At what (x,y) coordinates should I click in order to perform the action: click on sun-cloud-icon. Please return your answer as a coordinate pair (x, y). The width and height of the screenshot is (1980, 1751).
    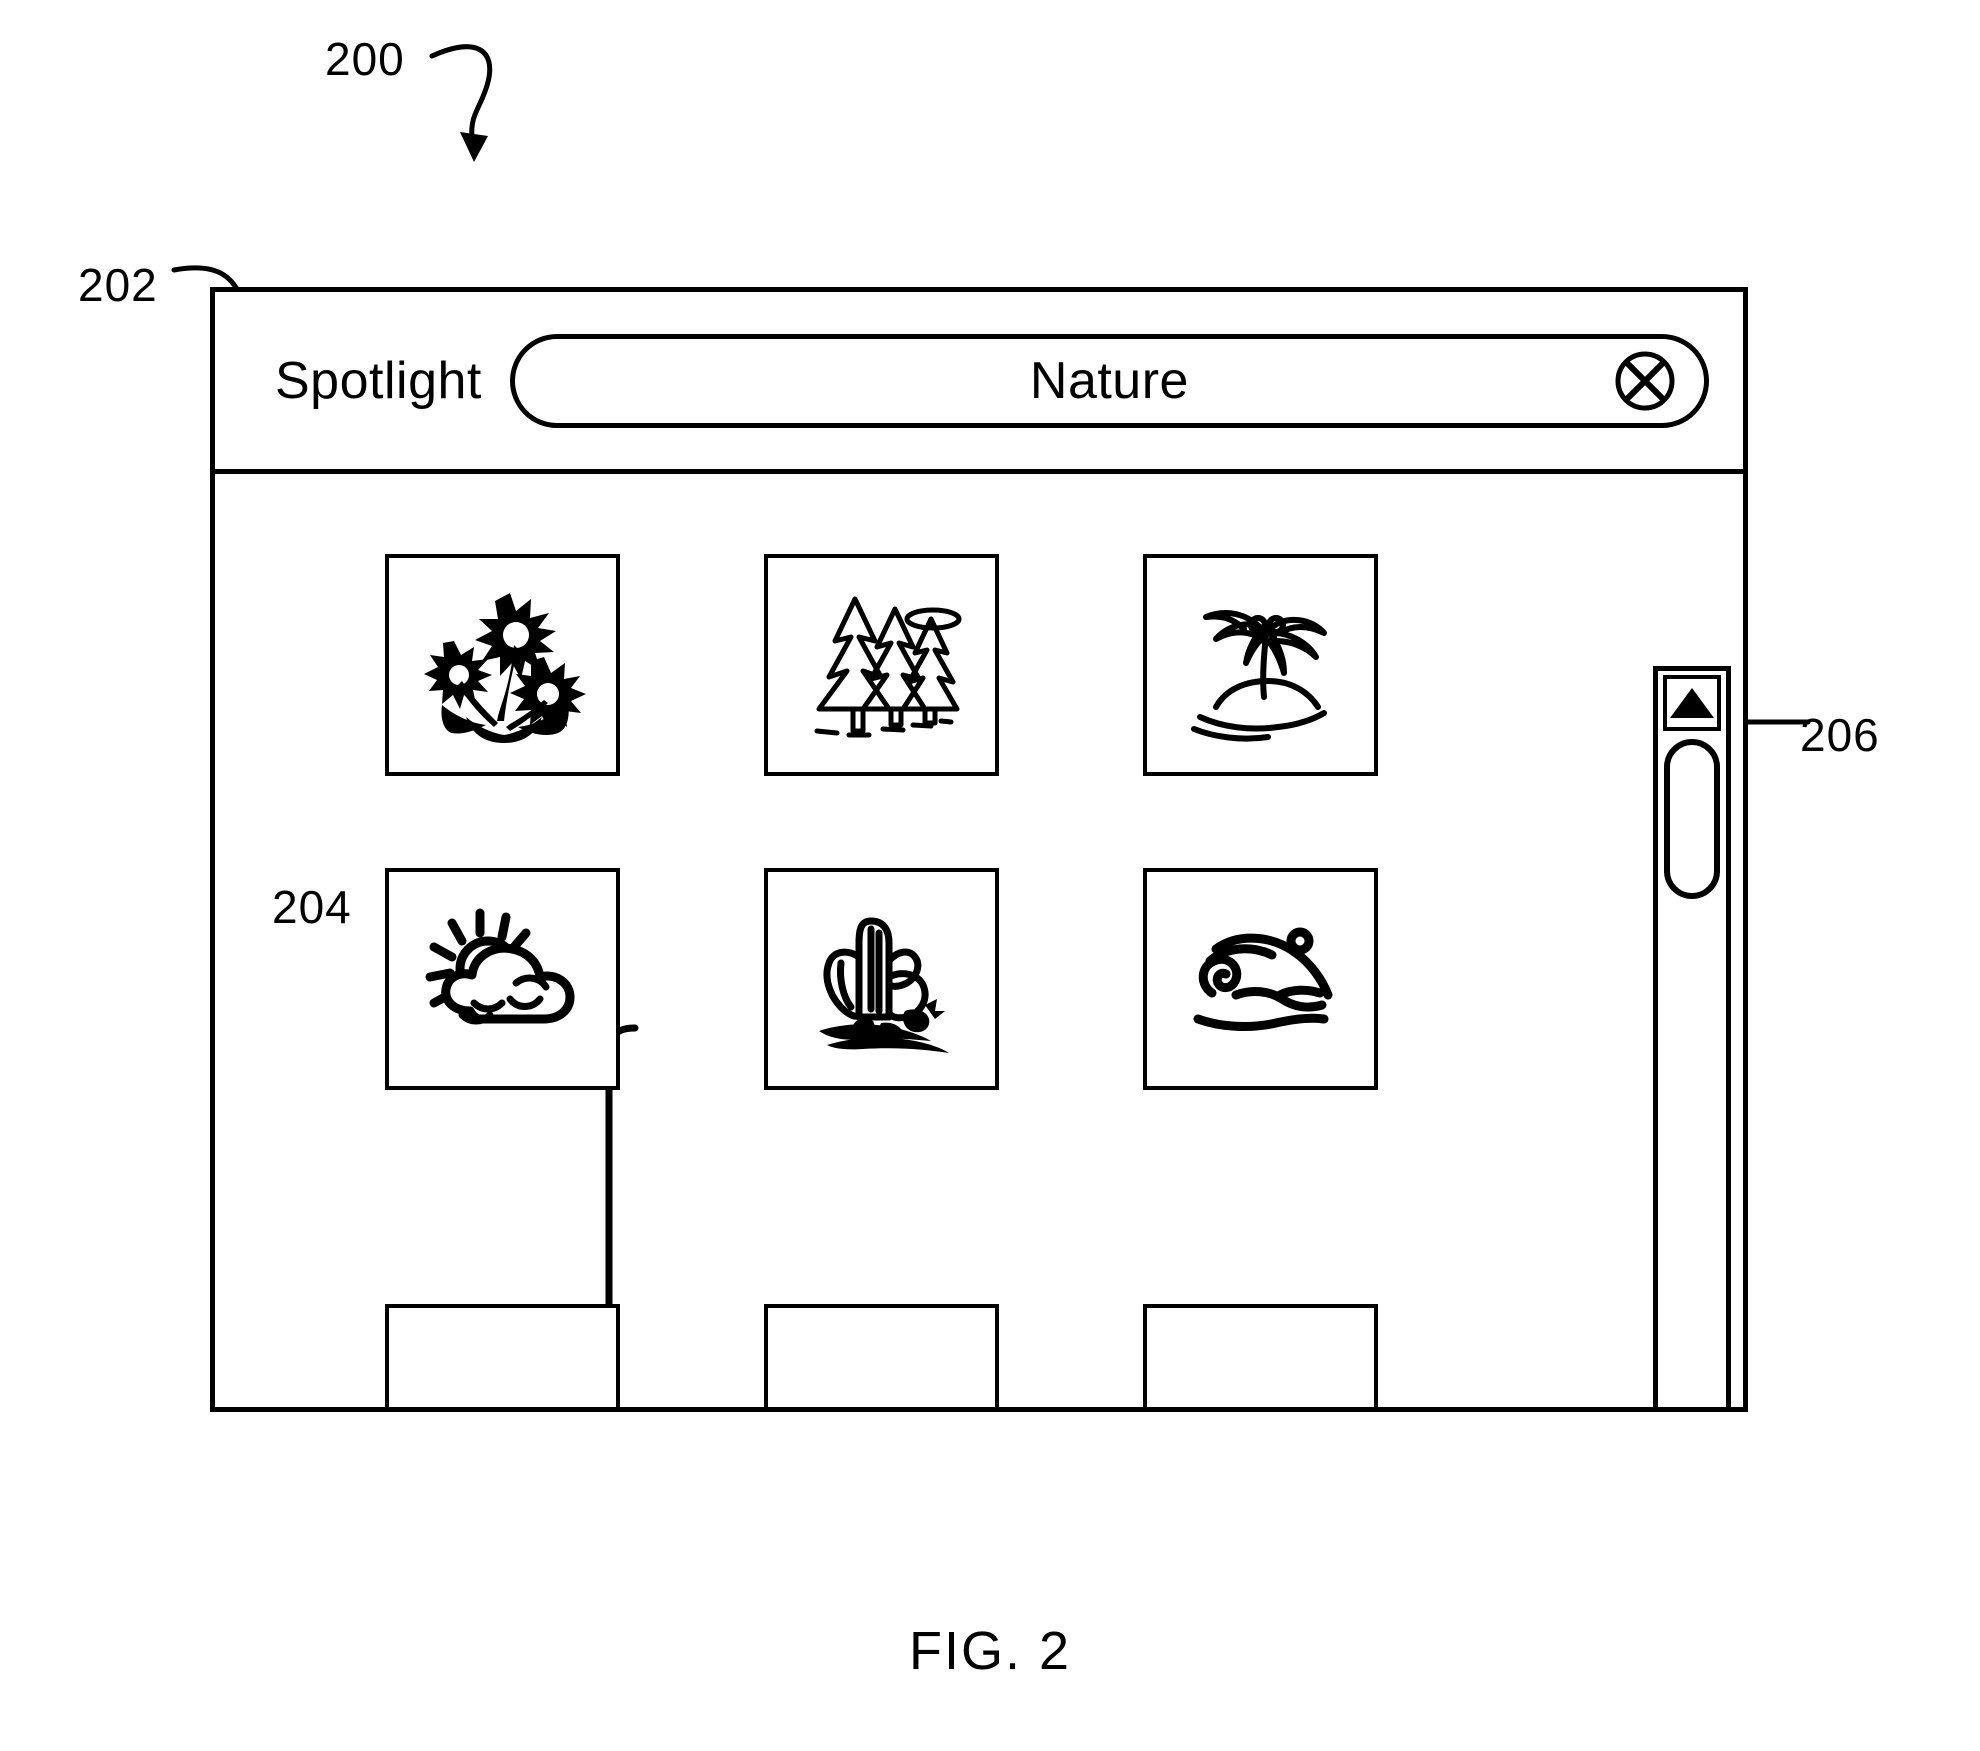
    Looking at the image, I should click on (499, 966).